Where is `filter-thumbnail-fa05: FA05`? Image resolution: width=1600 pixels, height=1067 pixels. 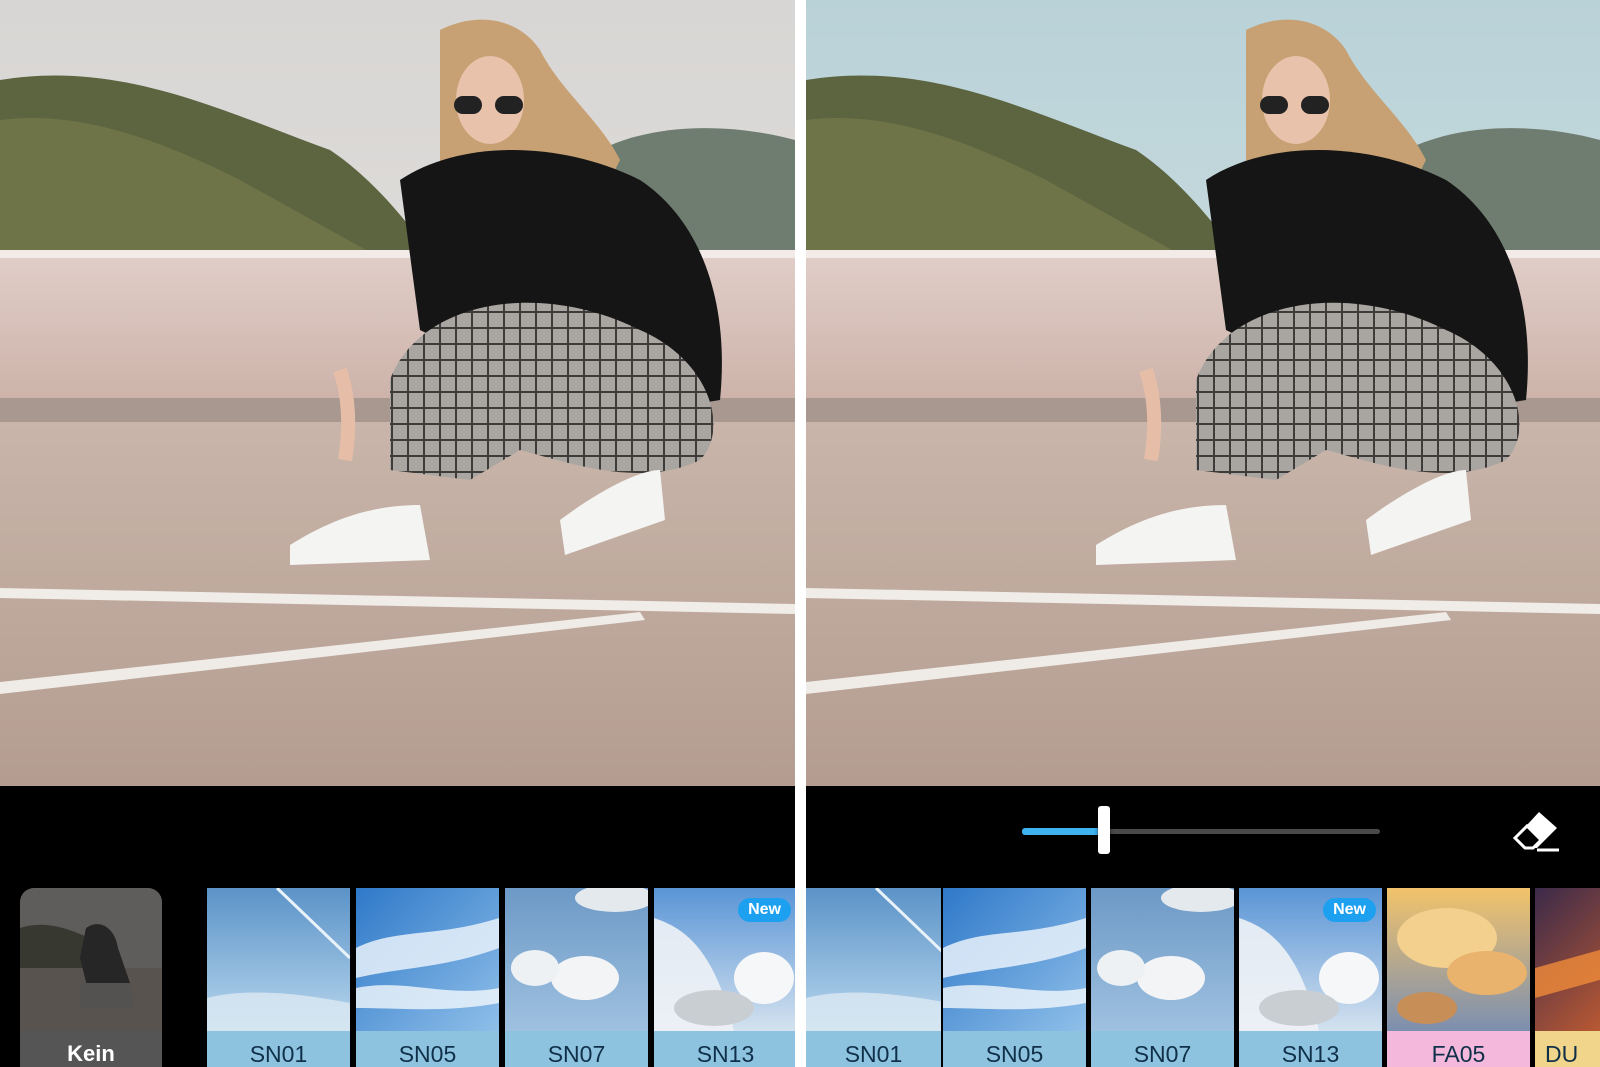 filter-thumbnail-fa05: FA05 is located at coordinates (1458, 977).